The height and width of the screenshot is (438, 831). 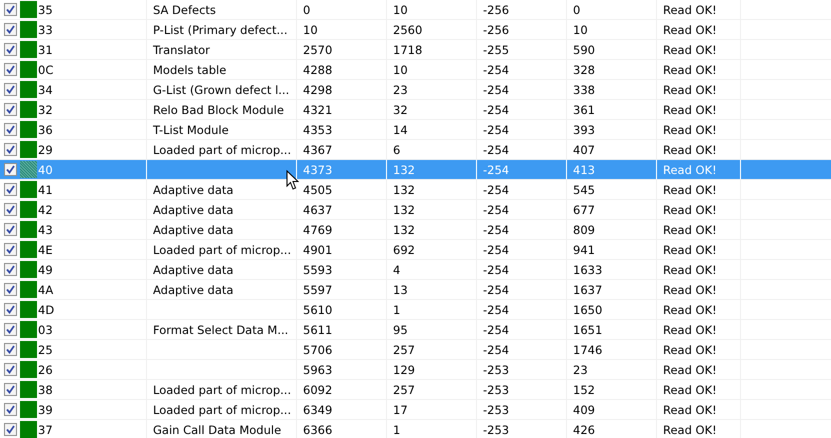 I want to click on table-row: 41 Adaptive data 4505 132 -254 545 Read OK!, so click(x=415, y=190).